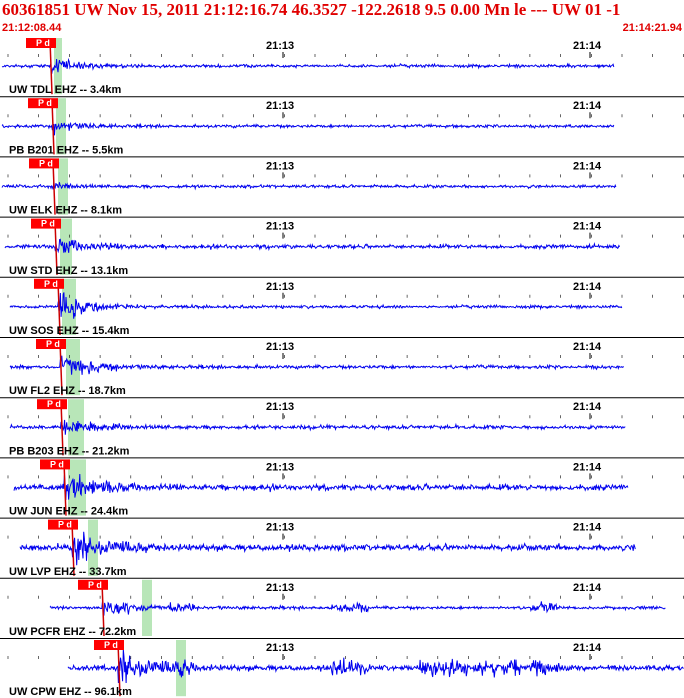 Image resolution: width=684 pixels, height=698 pixels. What do you see at coordinates (69, 451) in the screenshot?
I see `station-label: PB B203 EHZ -- 21.2km` at bounding box center [69, 451].